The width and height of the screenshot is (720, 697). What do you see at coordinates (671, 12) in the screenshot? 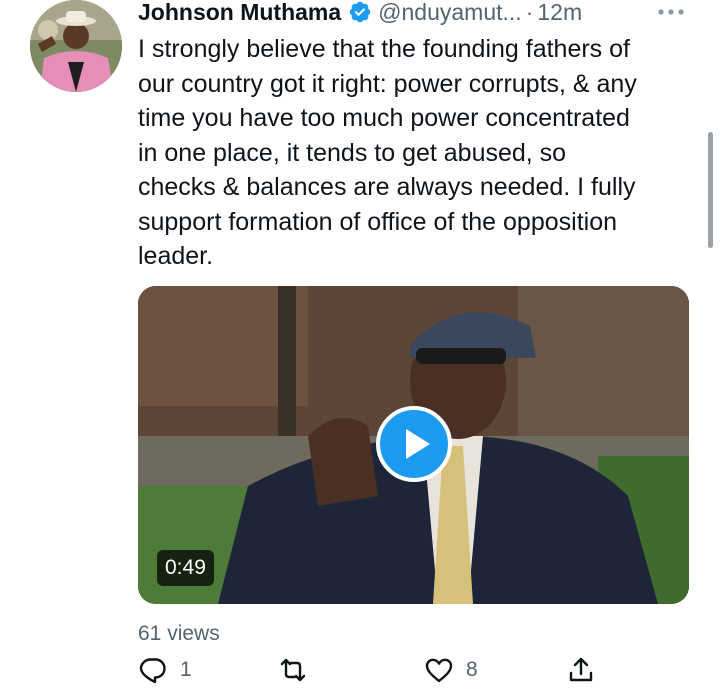
I see `more-icon` at bounding box center [671, 12].